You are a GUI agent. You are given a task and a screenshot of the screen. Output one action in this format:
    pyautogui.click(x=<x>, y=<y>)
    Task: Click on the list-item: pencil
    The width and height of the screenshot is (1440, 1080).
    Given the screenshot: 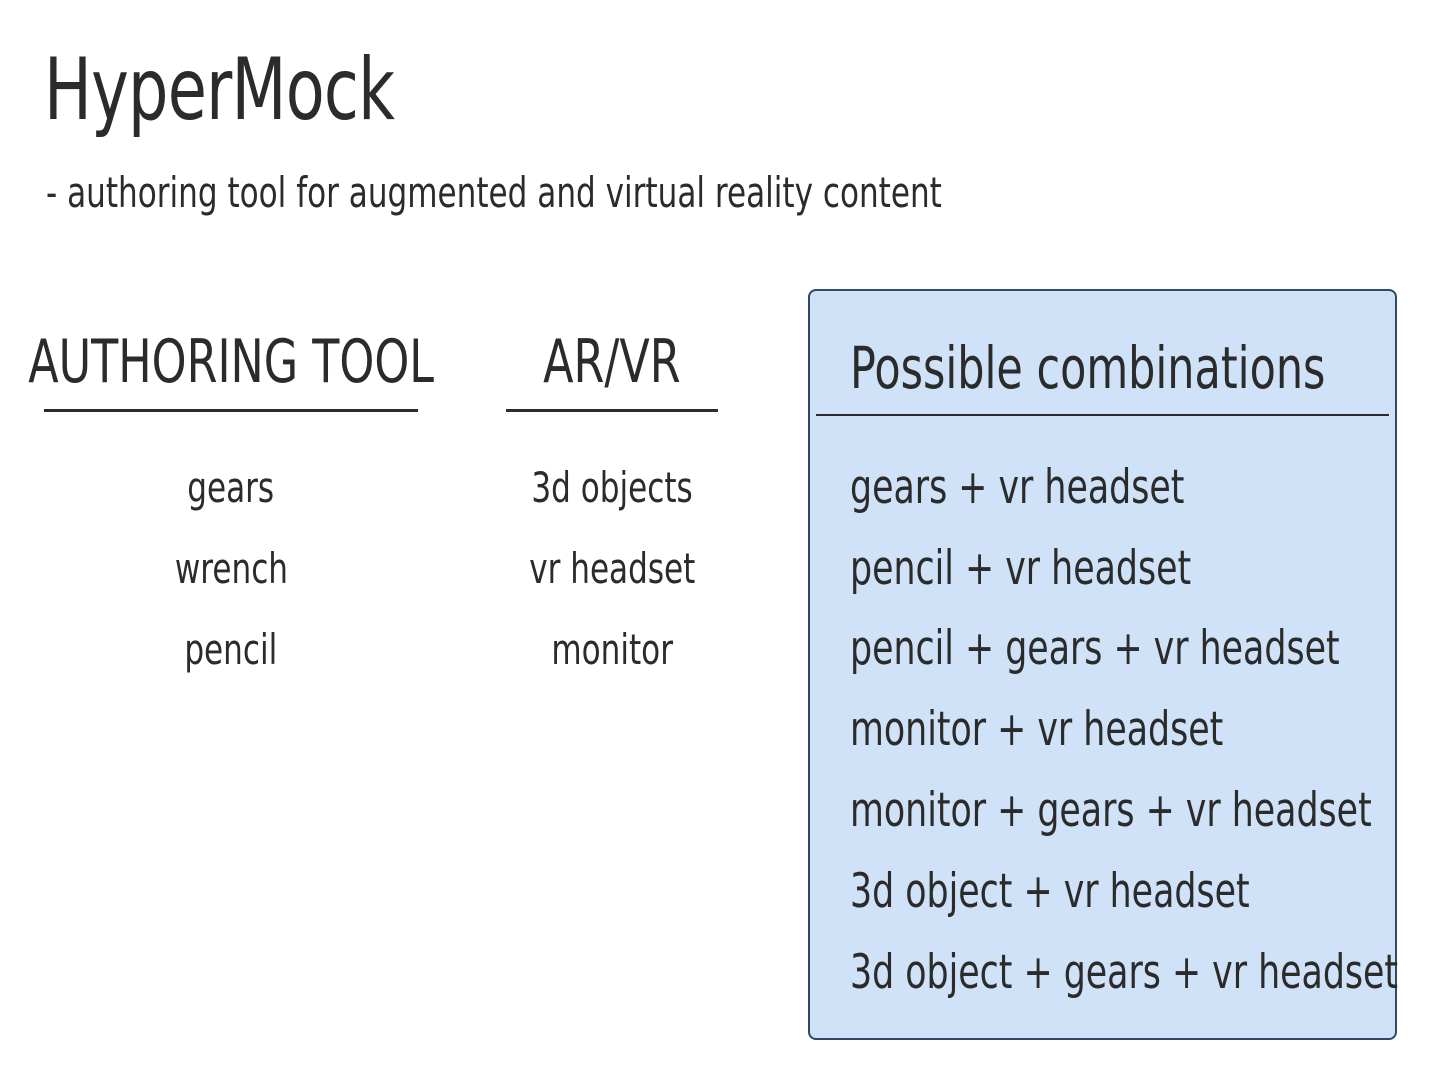 What is the action you would take?
    pyautogui.click(x=231, y=649)
    